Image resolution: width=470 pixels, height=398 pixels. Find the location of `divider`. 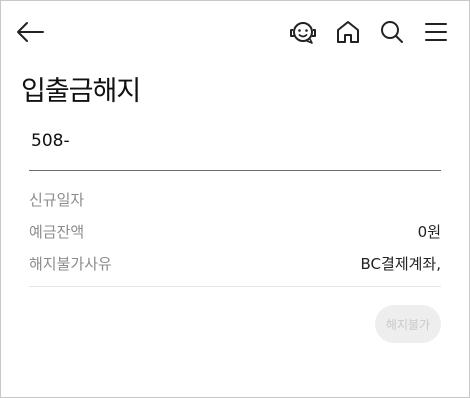

divider is located at coordinates (235, 286).